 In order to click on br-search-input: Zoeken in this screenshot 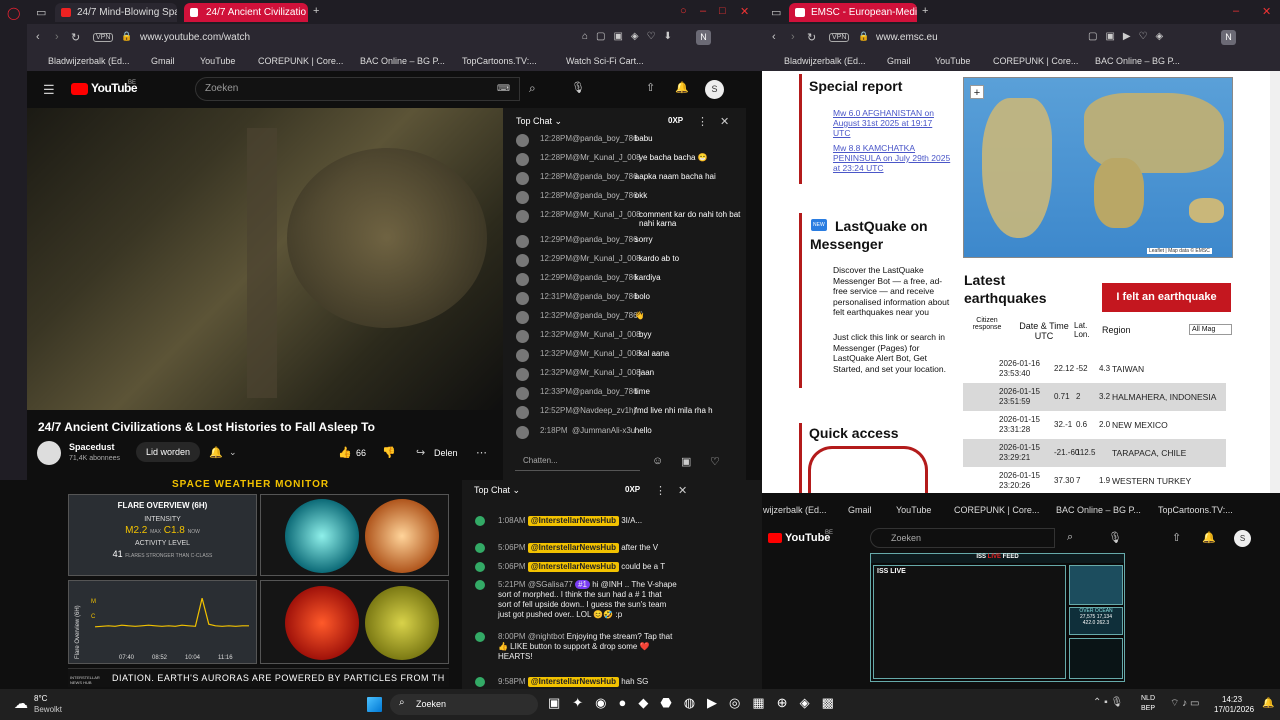, I will do `click(906, 538)`.